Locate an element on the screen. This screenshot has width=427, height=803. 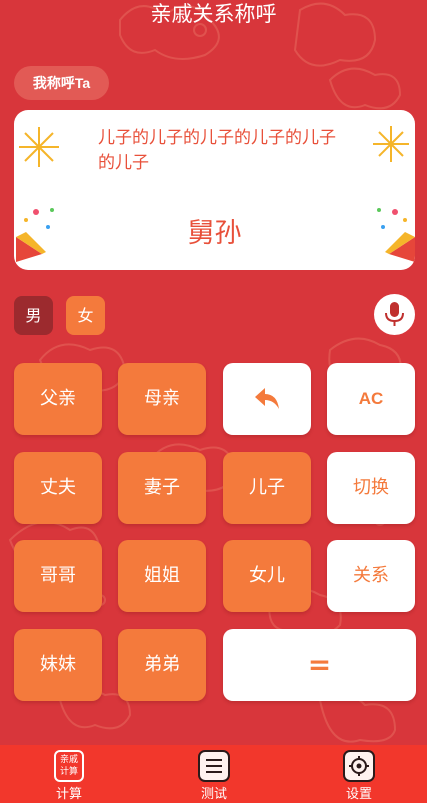
key-elder-brother: 哥哥 is located at coordinates (58, 576).